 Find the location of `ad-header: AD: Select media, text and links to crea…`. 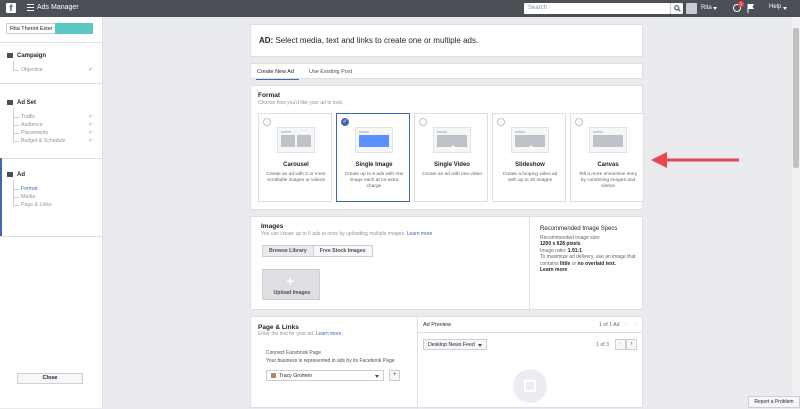

ad-header: AD: Select media, text and links to crea… is located at coordinates (446, 40).